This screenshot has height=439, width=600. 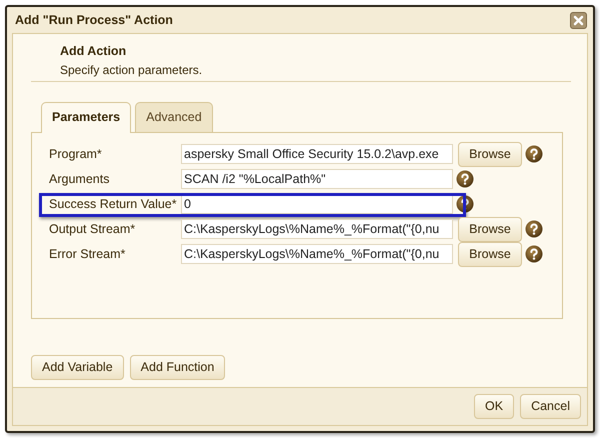 I want to click on toolbar-button: Add Variable, so click(x=77, y=367).